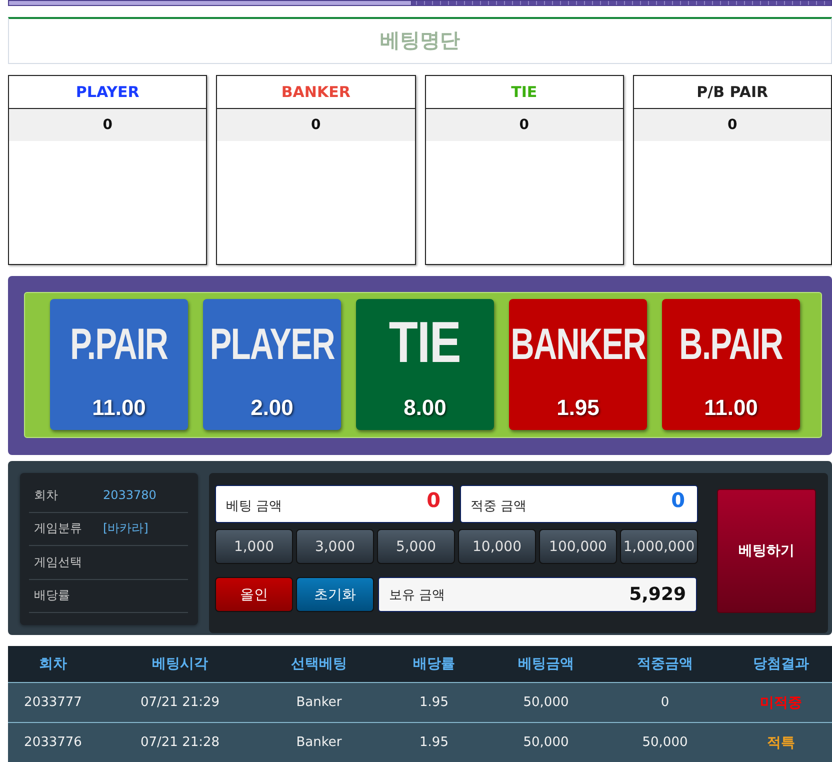  What do you see at coordinates (53, 743) in the screenshot?
I see `table-cell-text: 2033776` at bounding box center [53, 743].